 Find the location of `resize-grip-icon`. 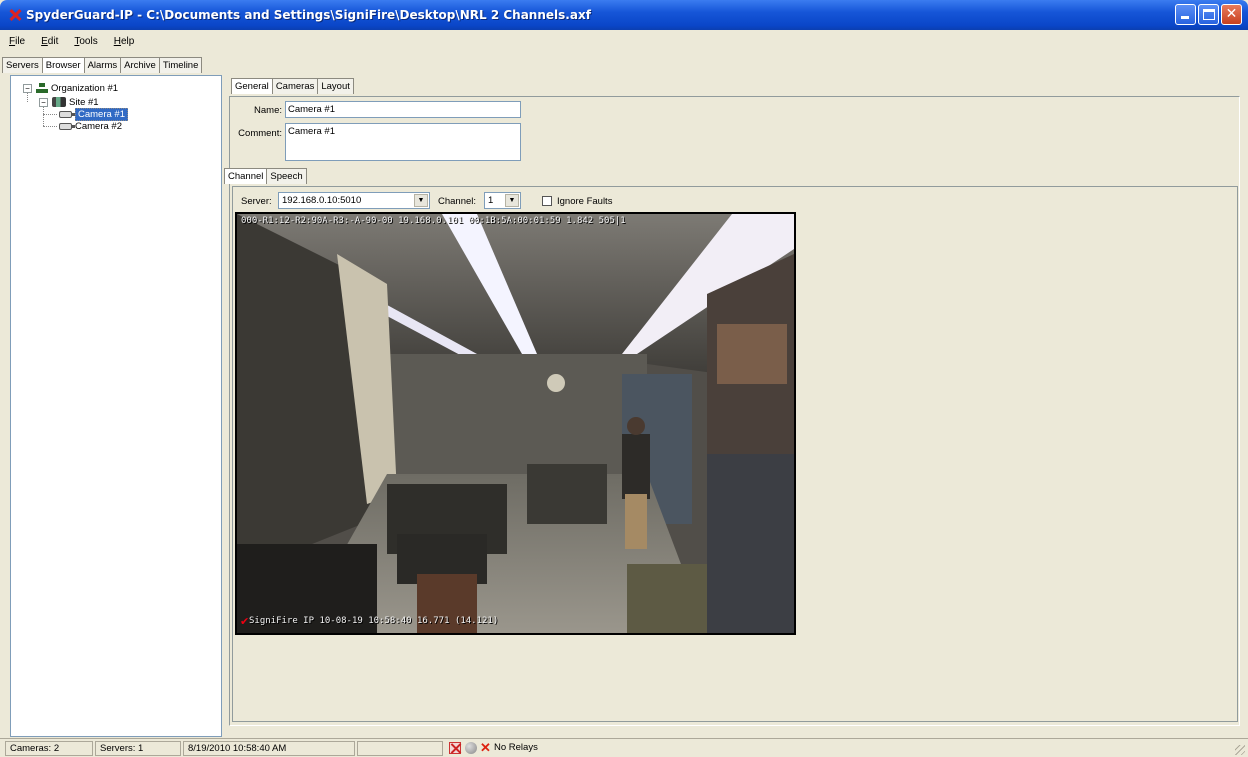

resize-grip-icon is located at coordinates (1240, 750).